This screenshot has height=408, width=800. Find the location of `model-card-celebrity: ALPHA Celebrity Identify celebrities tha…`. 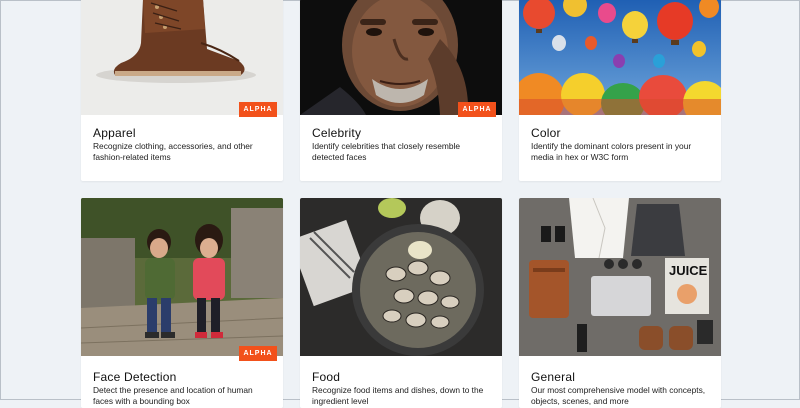

model-card-celebrity: ALPHA Celebrity Identify celebrities tha… is located at coordinates (401, 90).